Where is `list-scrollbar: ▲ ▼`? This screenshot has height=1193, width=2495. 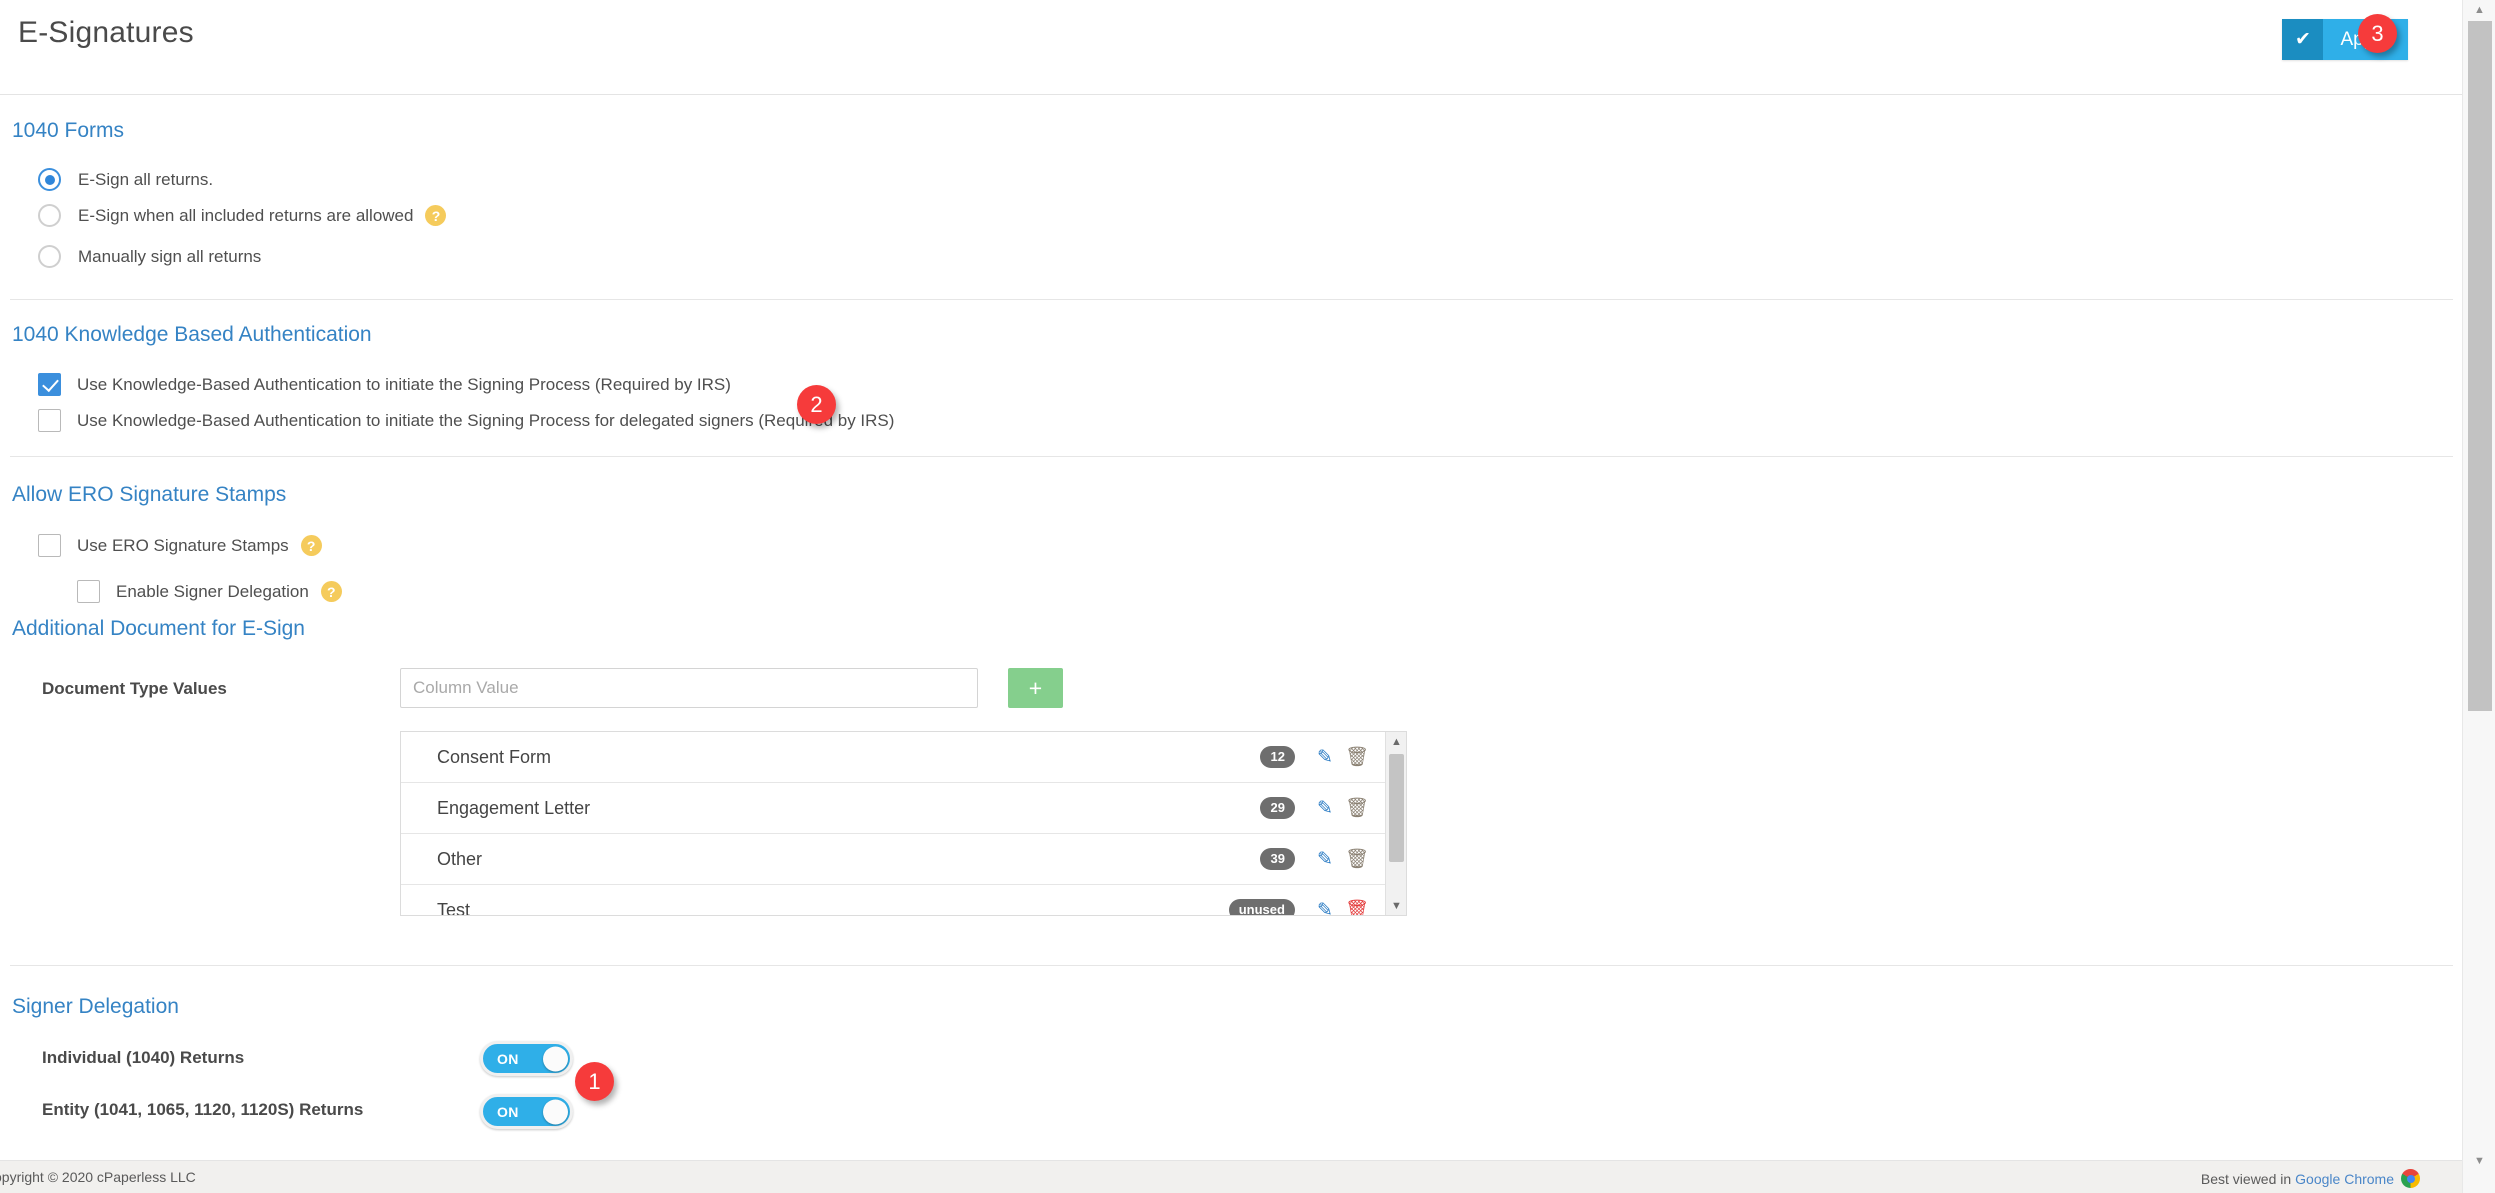 list-scrollbar: ▲ ▼ is located at coordinates (1395, 823).